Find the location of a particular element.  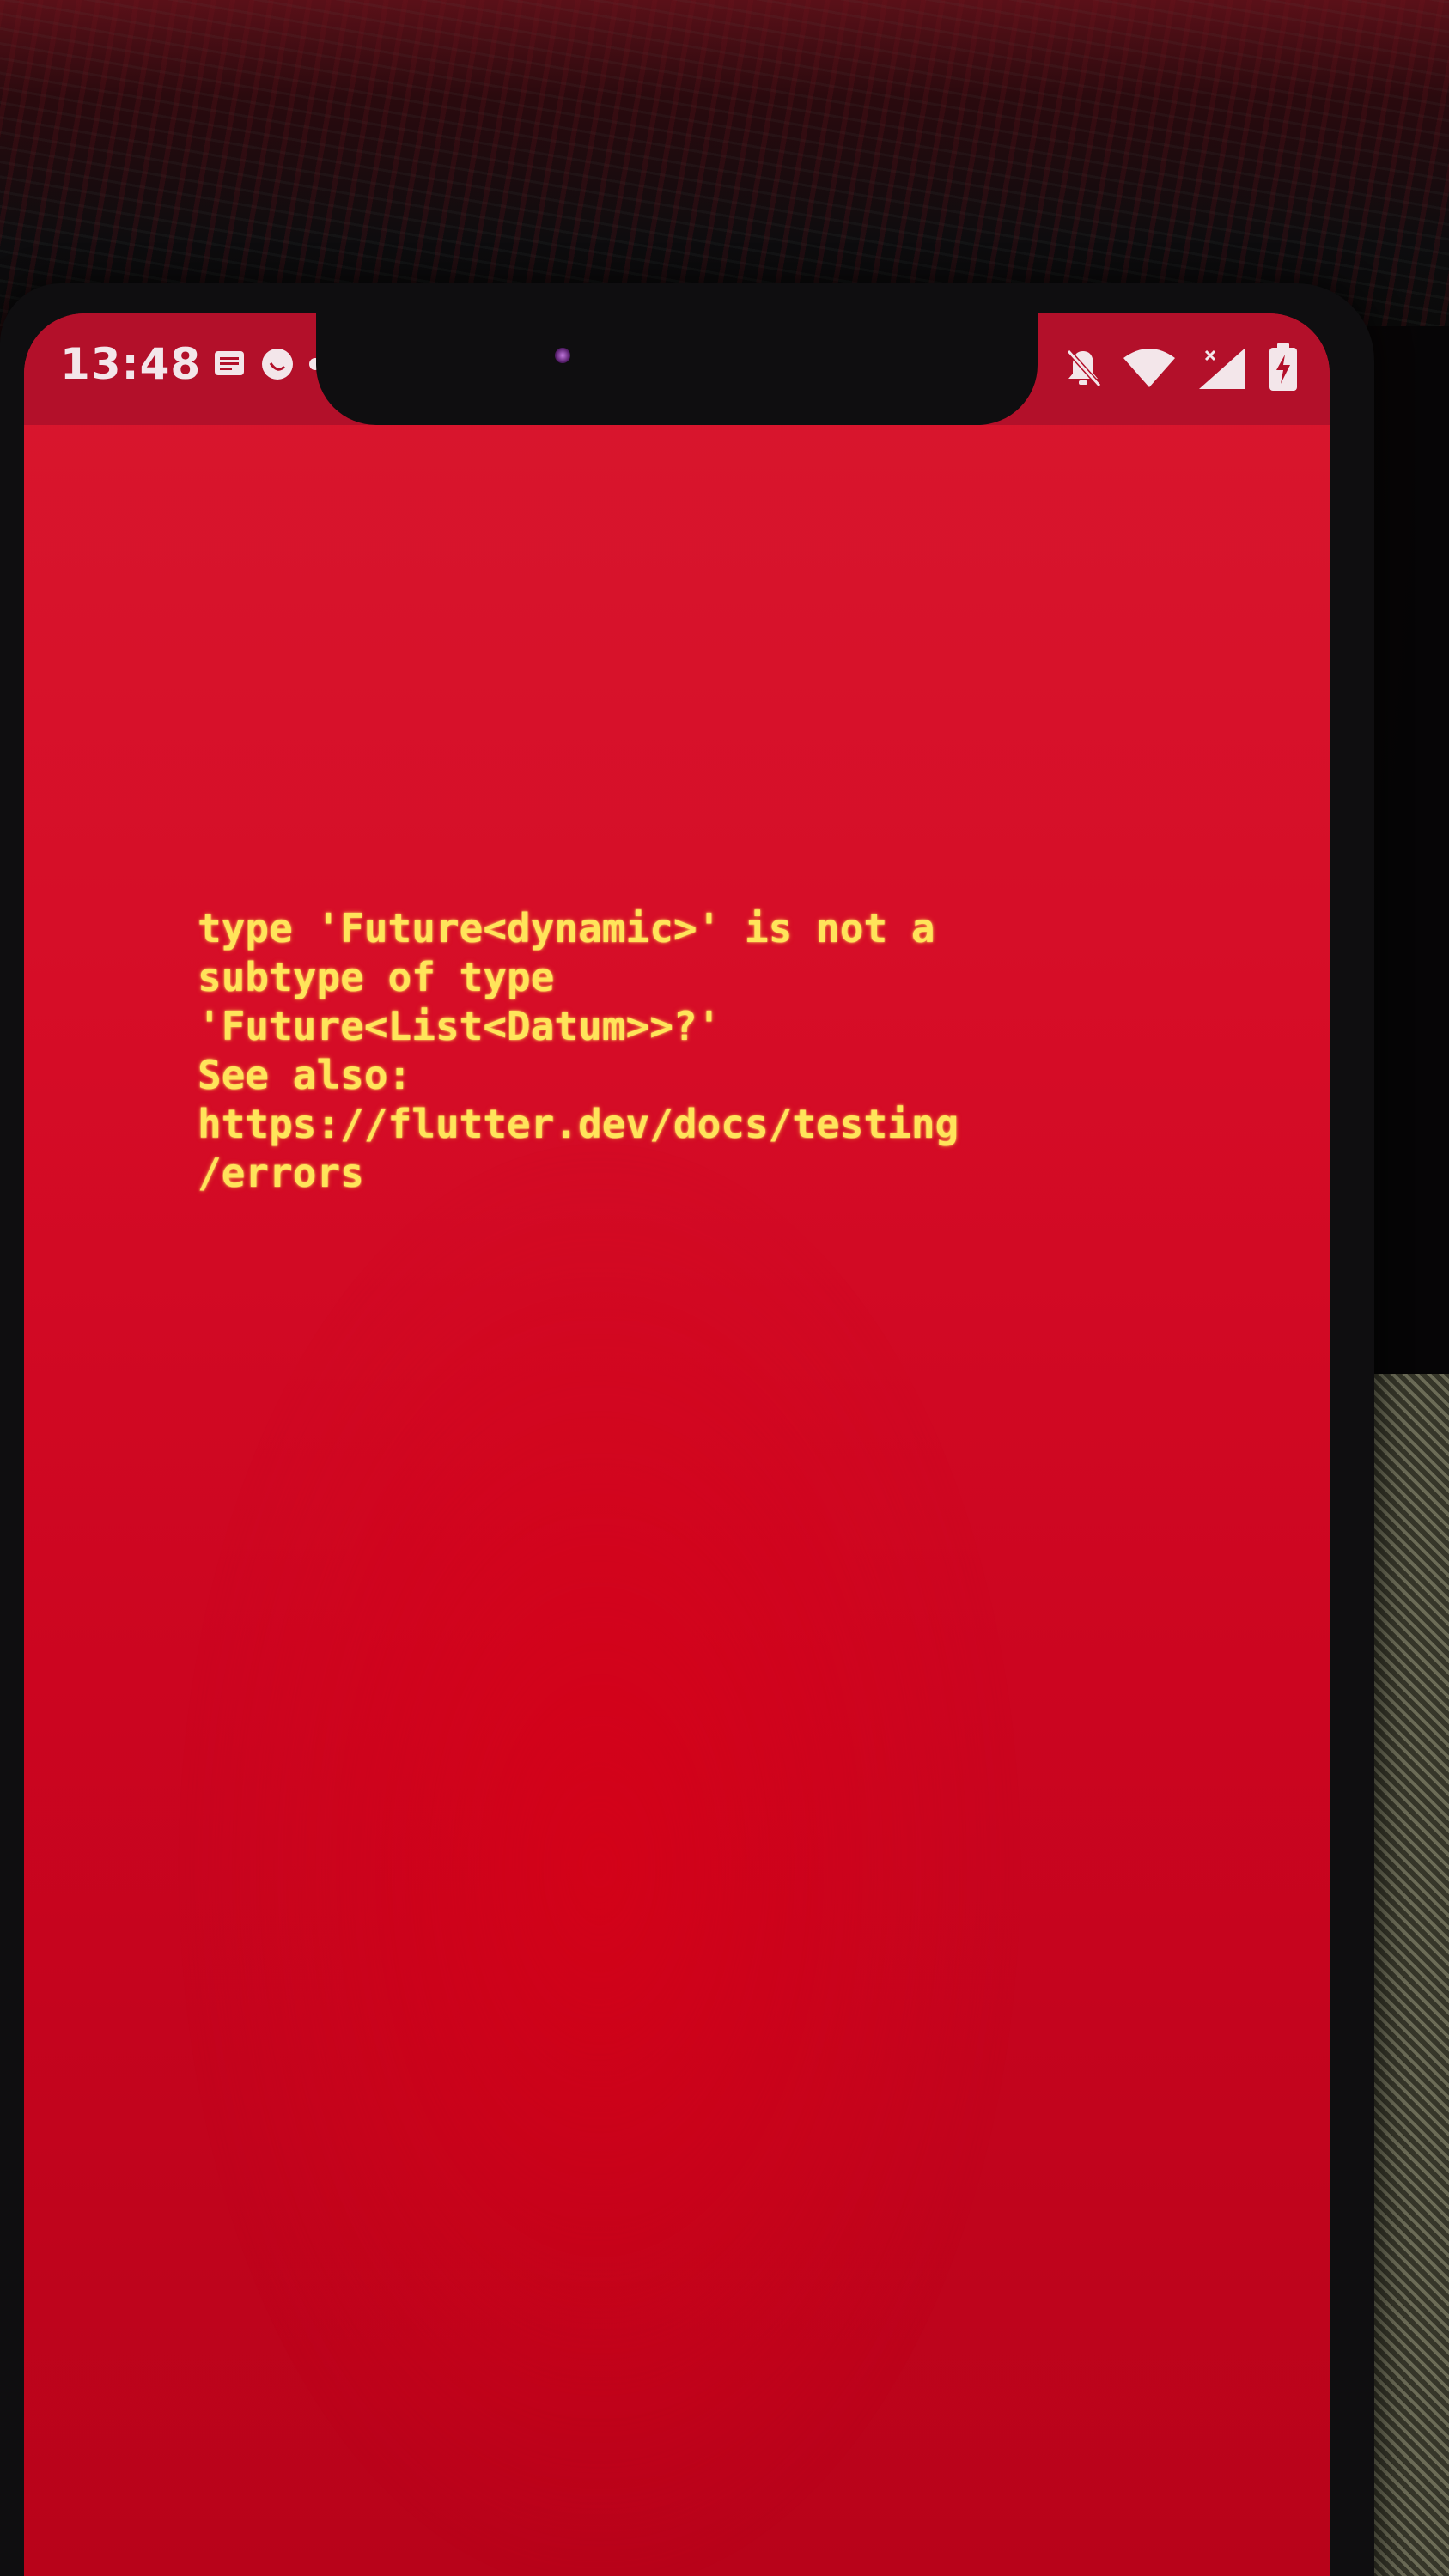

camera-icon is located at coordinates (562, 355).